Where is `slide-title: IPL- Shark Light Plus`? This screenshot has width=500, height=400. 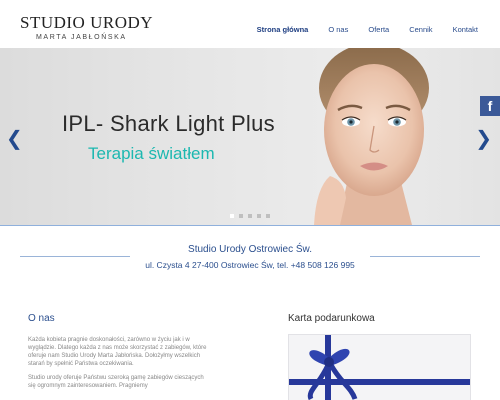
slide-title: IPL- Shark Light Plus is located at coordinates (168, 123).